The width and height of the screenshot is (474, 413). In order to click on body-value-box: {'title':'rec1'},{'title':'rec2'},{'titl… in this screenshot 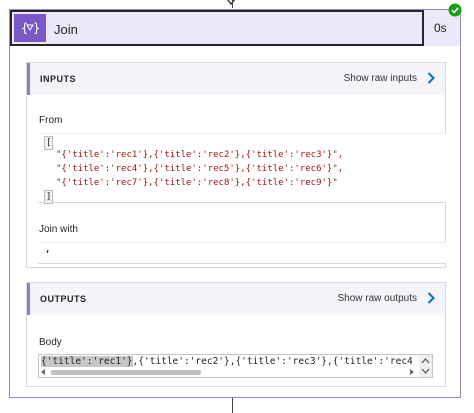, I will do `click(235, 366)`.